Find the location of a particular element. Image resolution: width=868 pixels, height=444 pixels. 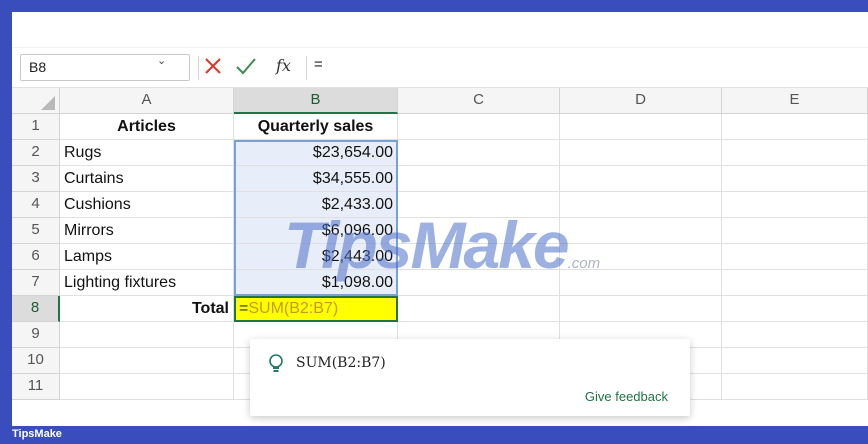

row-header-1: 1 is located at coordinates (36, 127).